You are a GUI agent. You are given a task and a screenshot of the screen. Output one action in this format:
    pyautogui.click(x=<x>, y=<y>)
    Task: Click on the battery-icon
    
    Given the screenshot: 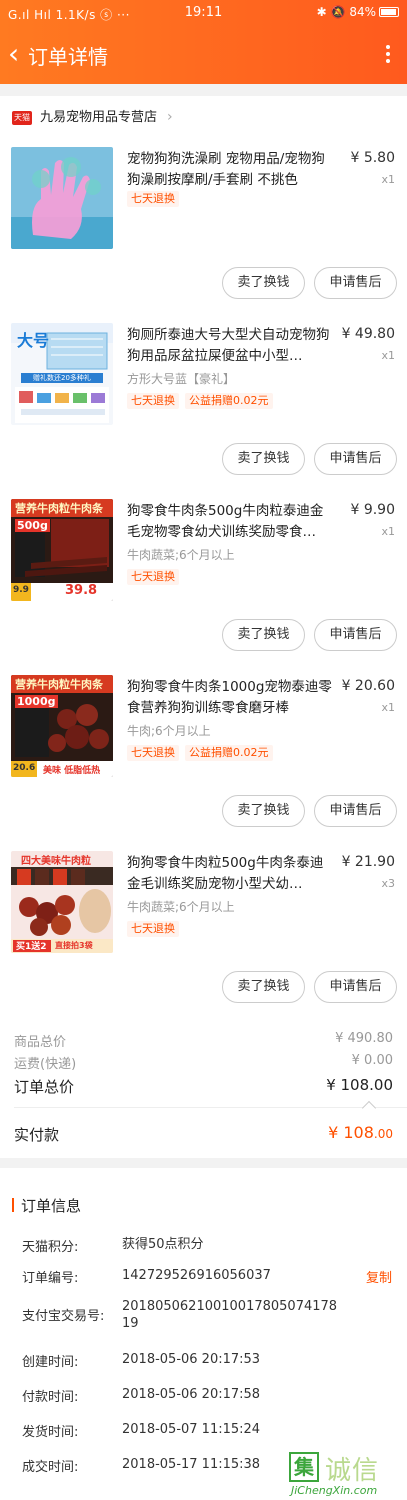 What is the action you would take?
    pyautogui.click(x=389, y=12)
    